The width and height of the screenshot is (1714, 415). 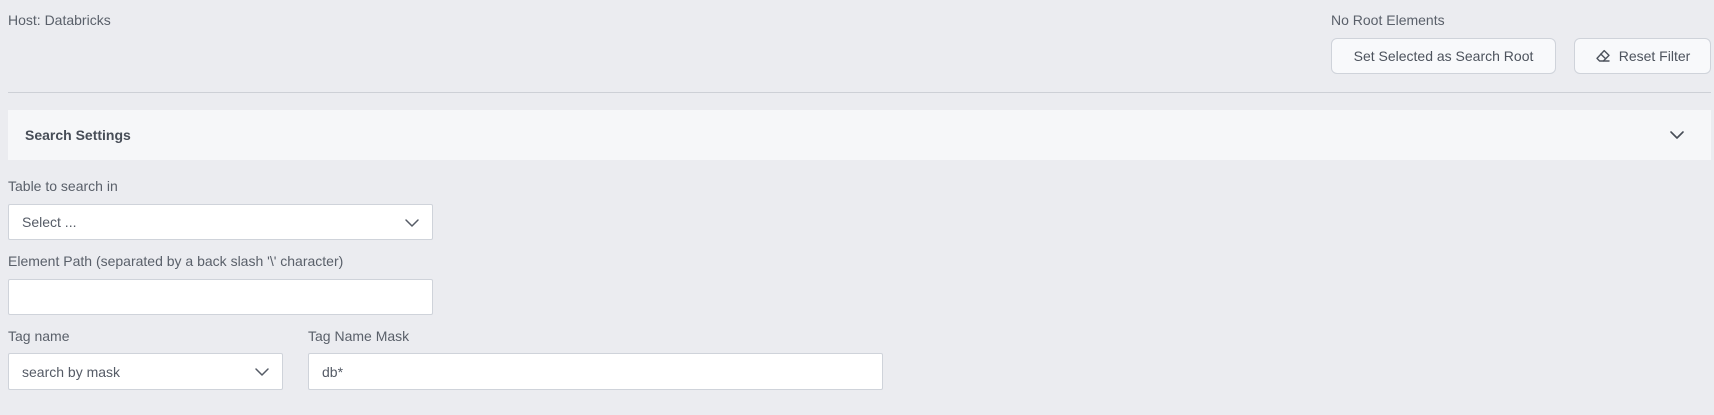 What do you see at coordinates (333, 371) in the screenshot?
I see `tag-mask-value: db*` at bounding box center [333, 371].